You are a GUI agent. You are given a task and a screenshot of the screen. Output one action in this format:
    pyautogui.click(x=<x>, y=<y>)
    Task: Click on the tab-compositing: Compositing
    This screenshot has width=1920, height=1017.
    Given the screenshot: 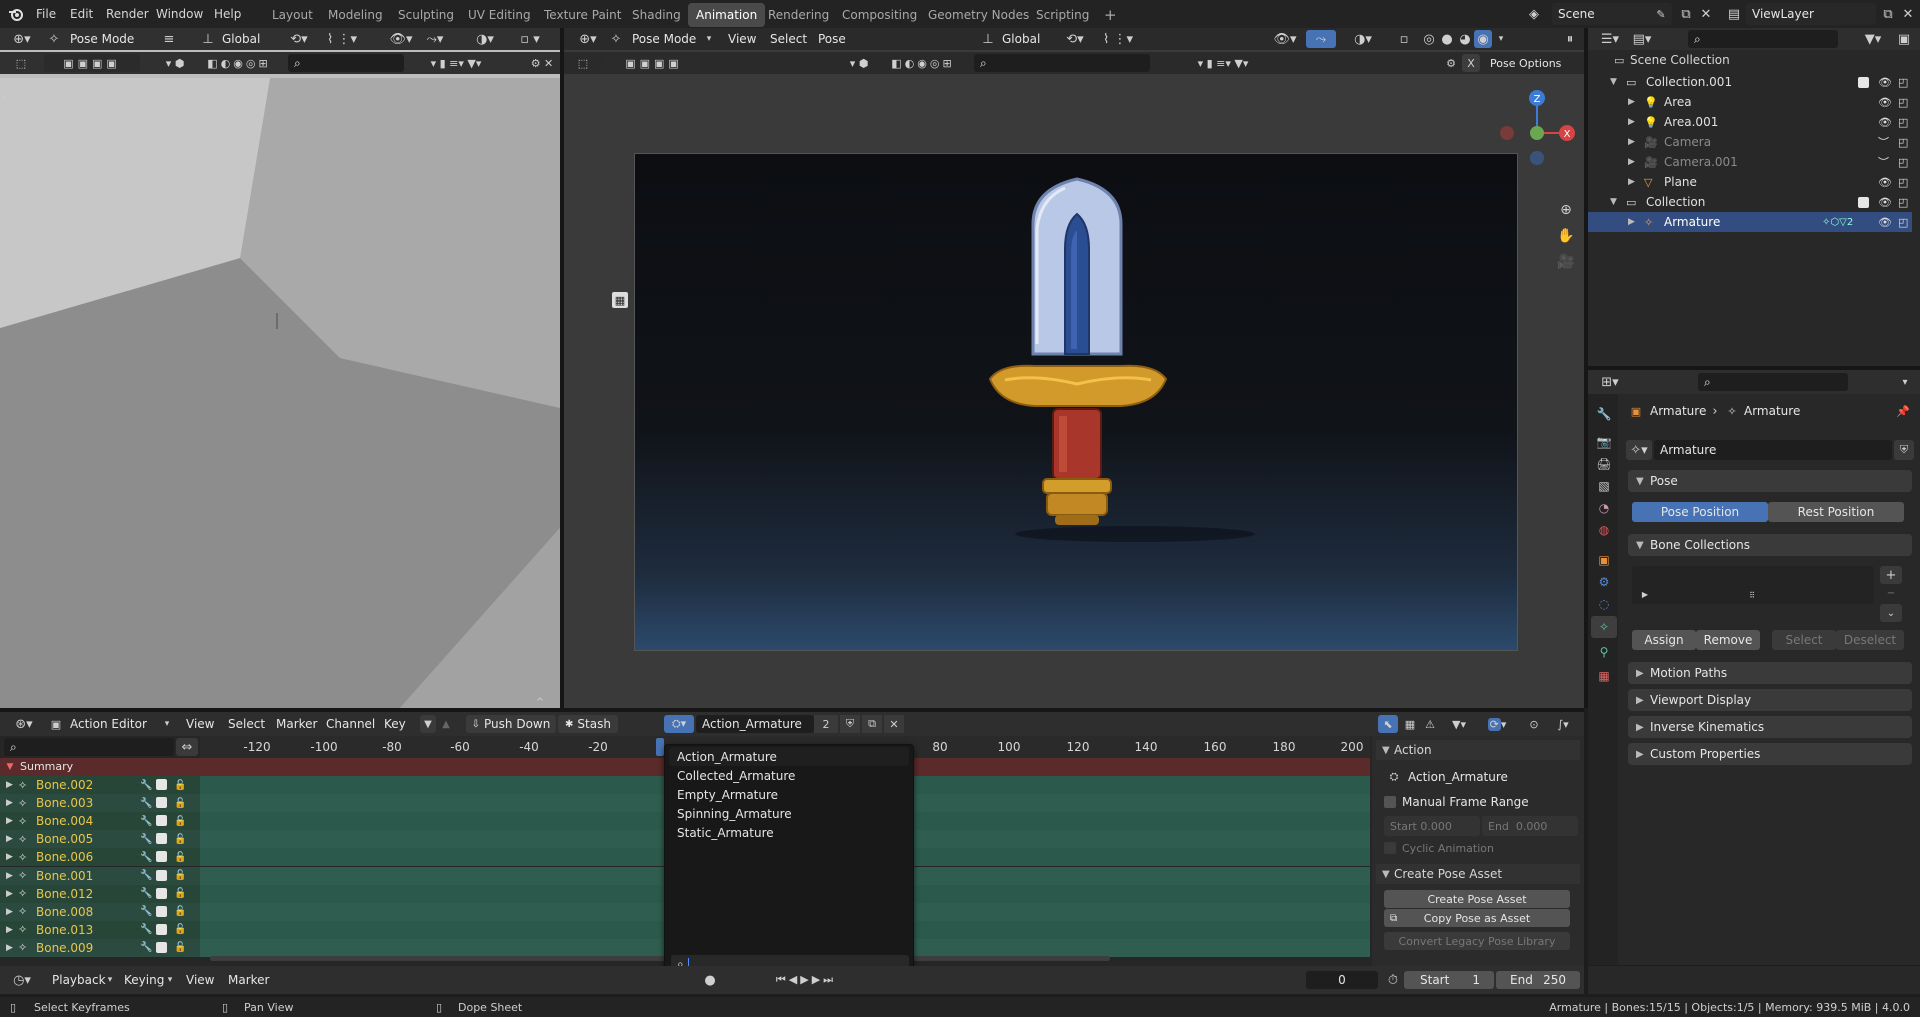 What is the action you would take?
    pyautogui.click(x=879, y=15)
    